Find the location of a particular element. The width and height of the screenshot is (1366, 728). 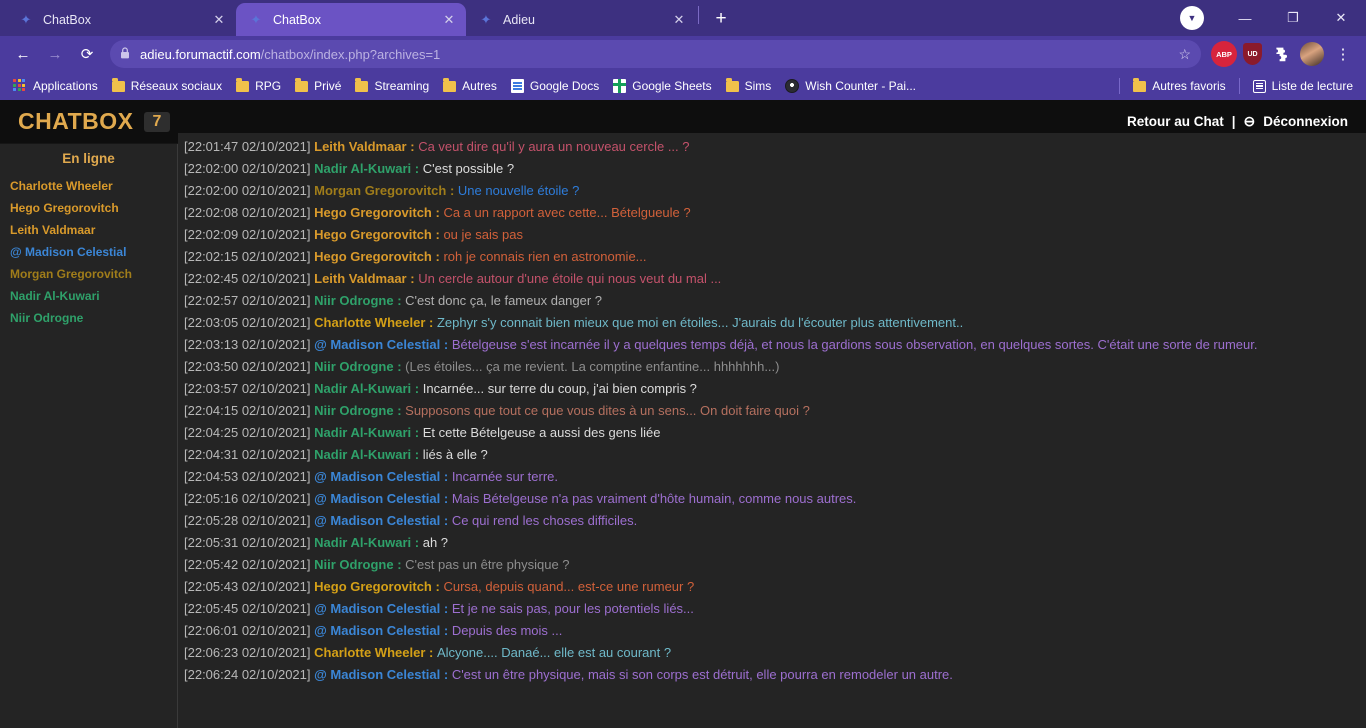

logout-link: Déconnexion is located at coordinates (1305, 121).